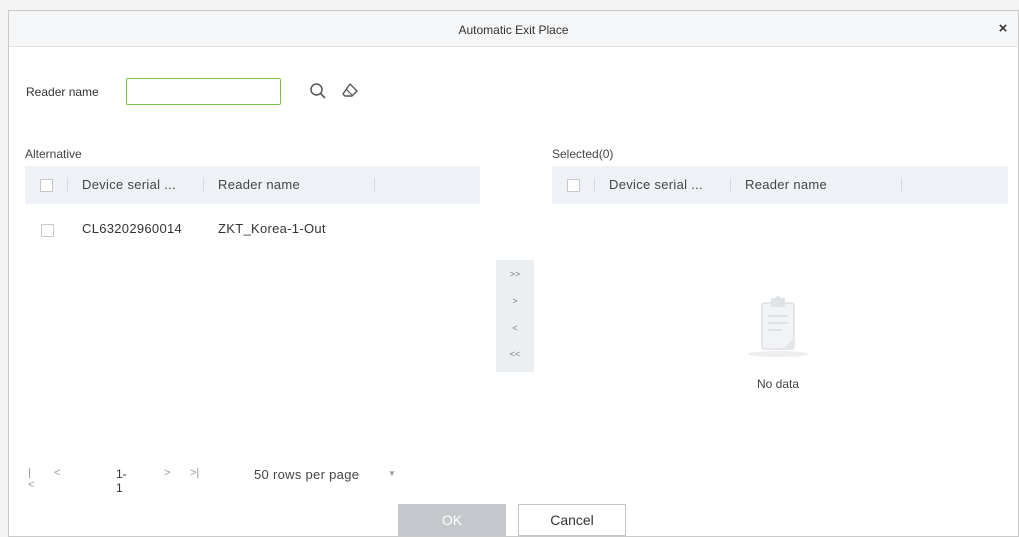 The width and height of the screenshot is (1019, 537). Describe the element at coordinates (1003, 29) in the screenshot. I see `close-icon: ×` at that location.